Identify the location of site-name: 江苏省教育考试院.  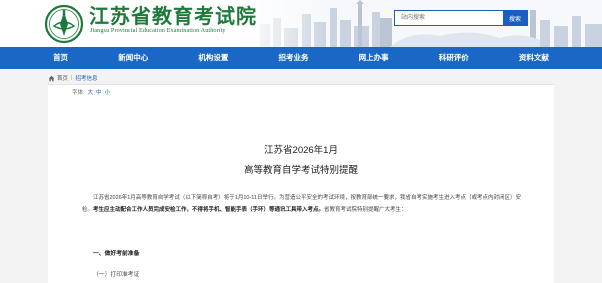
(173, 16).